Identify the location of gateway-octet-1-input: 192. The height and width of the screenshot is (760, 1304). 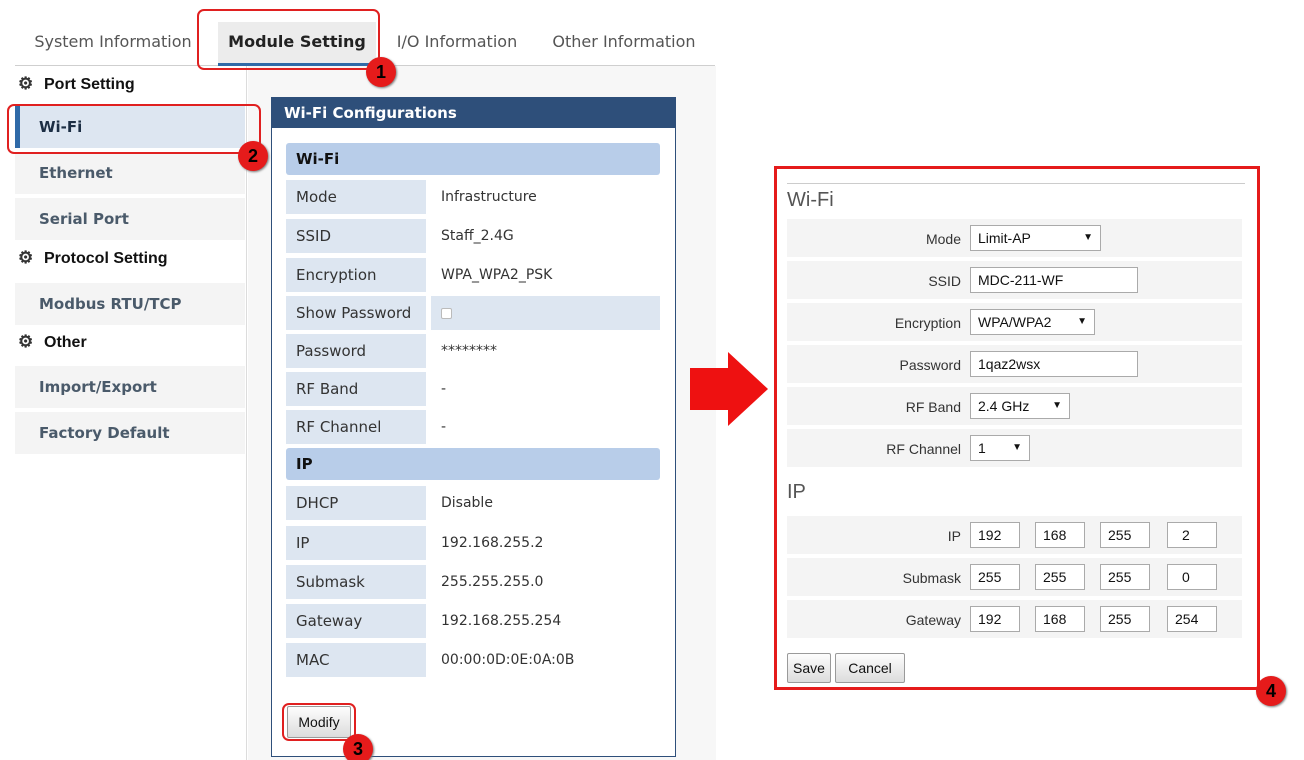
(995, 619).